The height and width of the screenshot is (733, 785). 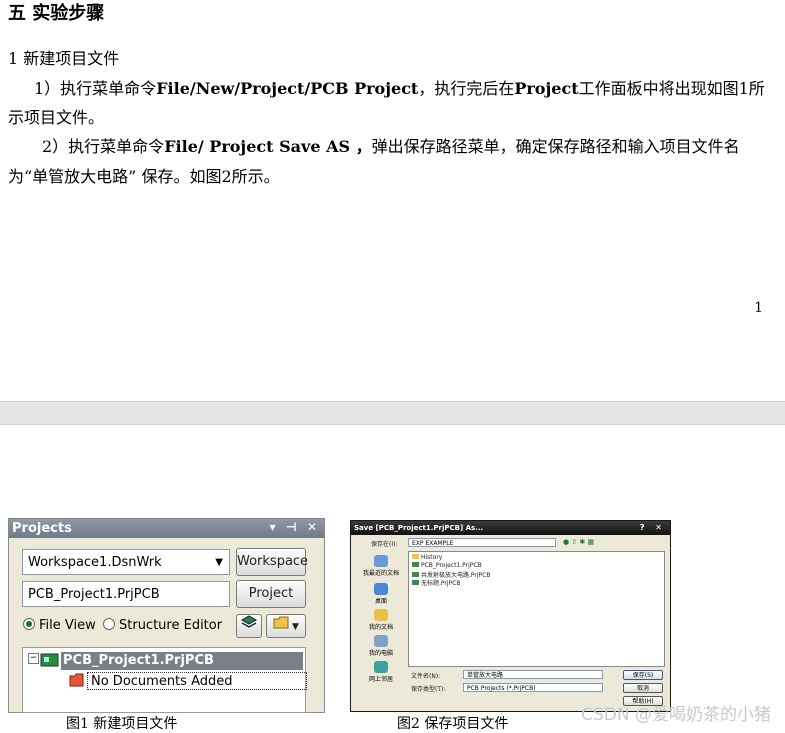 I want to click on para1-command: File/New/Project/PCB Project, so click(x=287, y=88).